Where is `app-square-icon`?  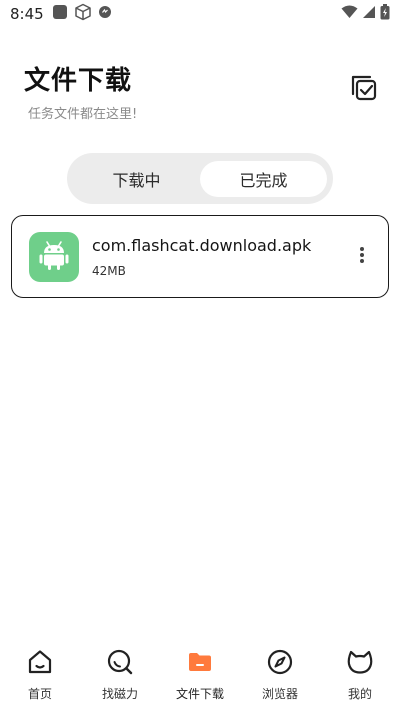 app-square-icon is located at coordinates (60, 14).